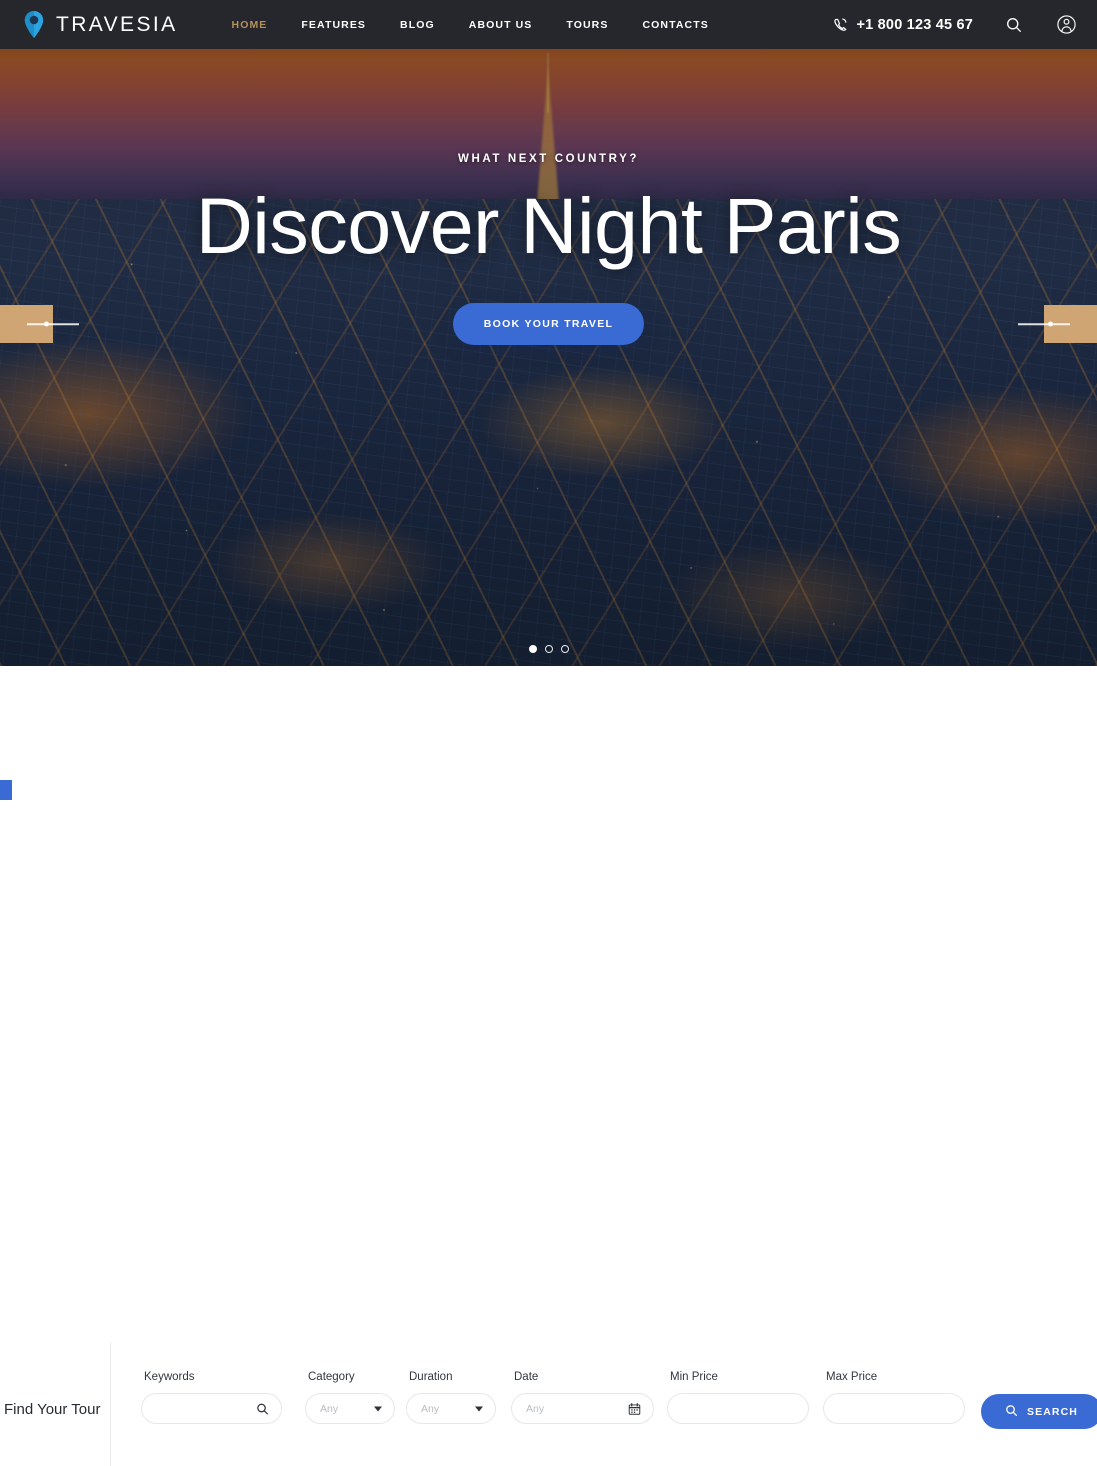 The image size is (1097, 1466). I want to click on brand-name: TRAVESIA, so click(117, 24).